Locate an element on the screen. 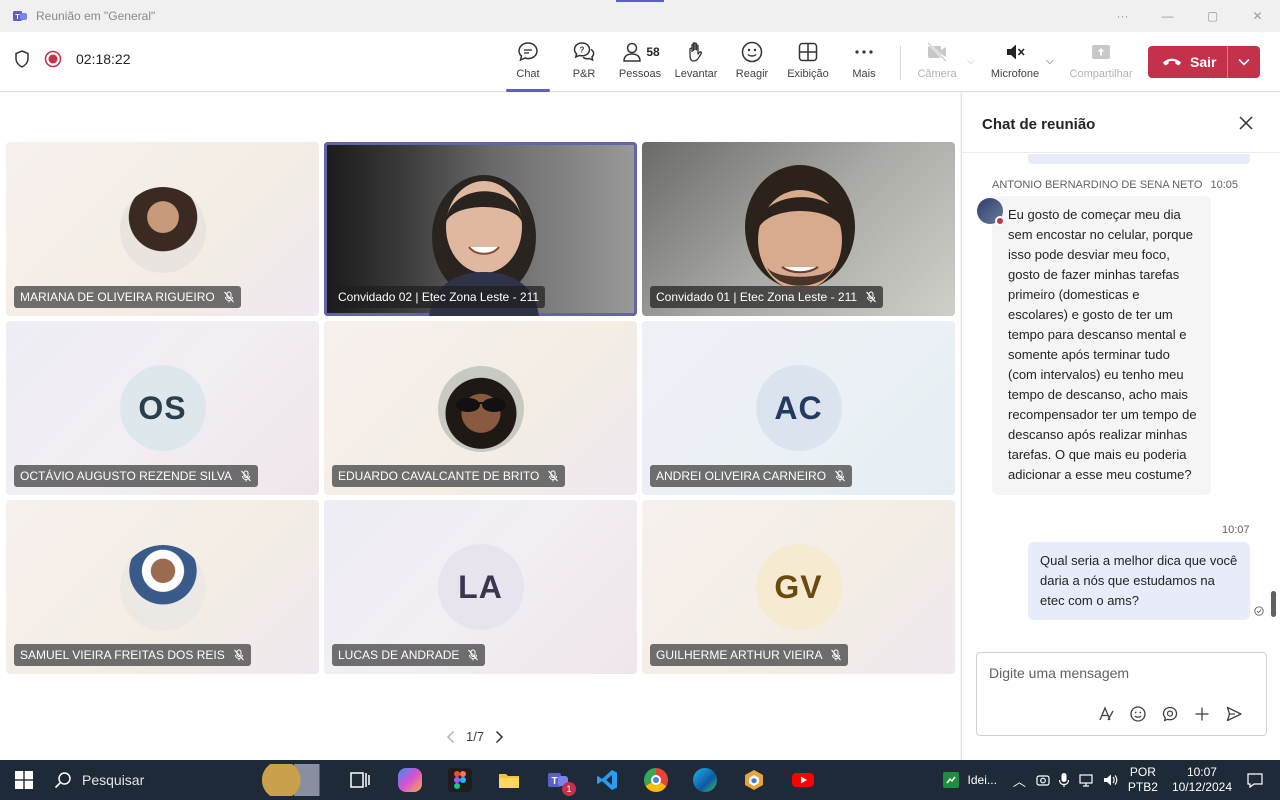 This screenshot has height=800, width=1280. participant-nametag: Convidado 02 | Etec Zona Leste - 211 is located at coordinates (439, 297).